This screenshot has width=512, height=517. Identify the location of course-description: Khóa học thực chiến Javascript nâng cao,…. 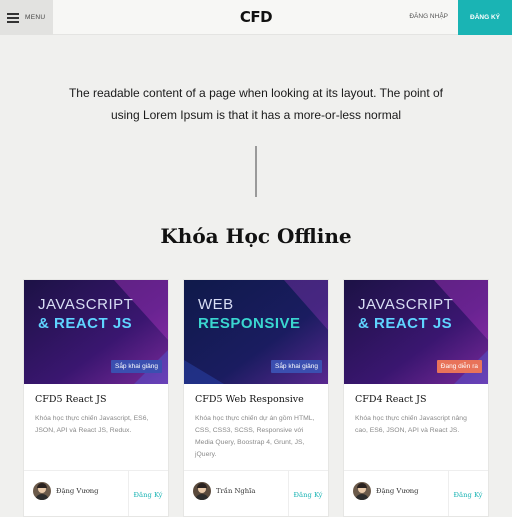
(411, 424).